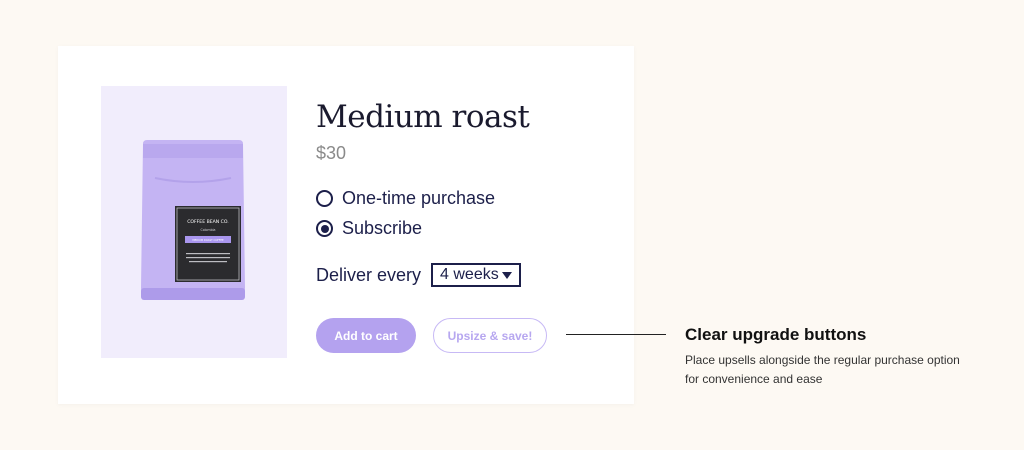 Image resolution: width=1024 pixels, height=450 pixels. Describe the element at coordinates (208, 222) in the screenshot. I see `bag-brand-text: COFFEE BEAN CO.` at that location.